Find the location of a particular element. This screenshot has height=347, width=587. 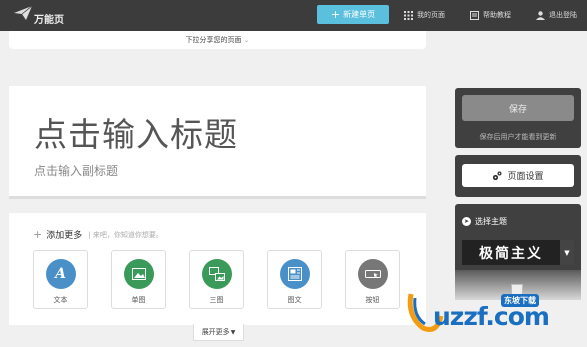

paper-plane-icon is located at coordinates (23, 13).